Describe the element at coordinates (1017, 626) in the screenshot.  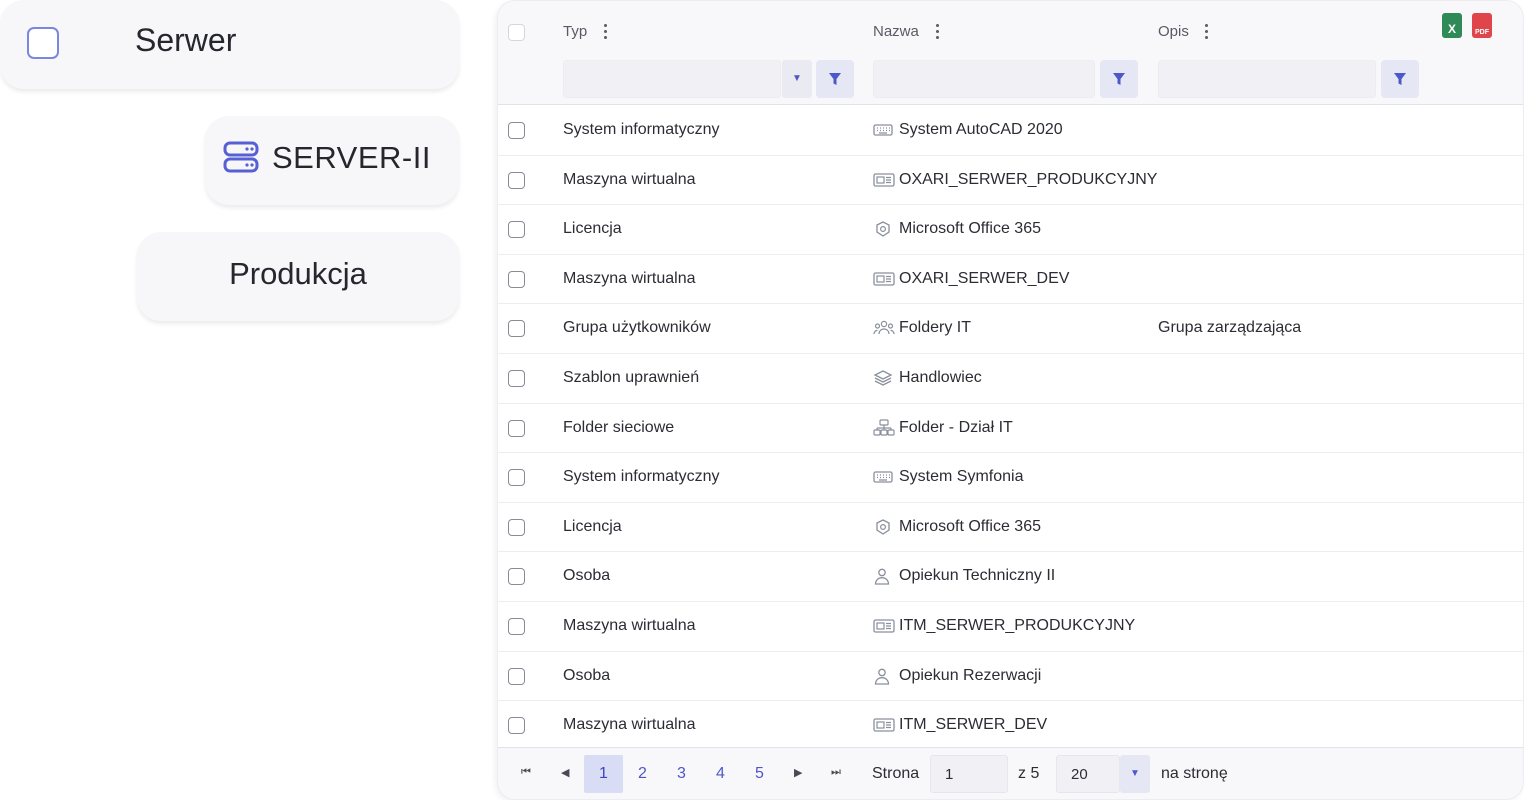
I see `cell-nazwa: ITM_SERWER_PRODUKCYJNY` at that location.